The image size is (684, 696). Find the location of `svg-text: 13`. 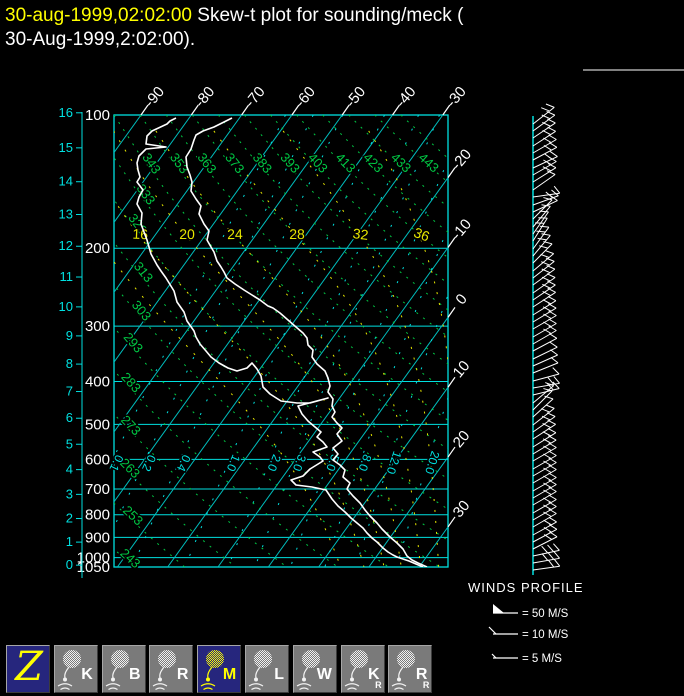

svg-text: 13 is located at coordinates (66, 213).